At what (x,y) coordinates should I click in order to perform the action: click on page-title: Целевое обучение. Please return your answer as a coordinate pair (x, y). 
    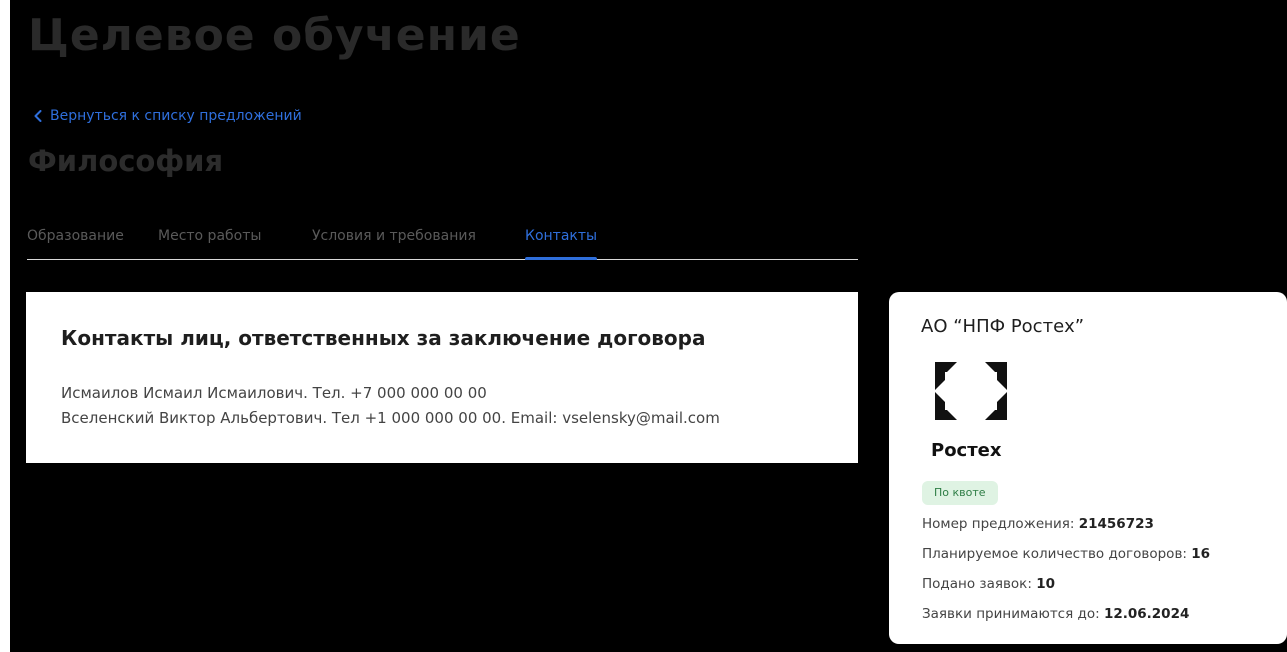
    Looking at the image, I should click on (274, 35).